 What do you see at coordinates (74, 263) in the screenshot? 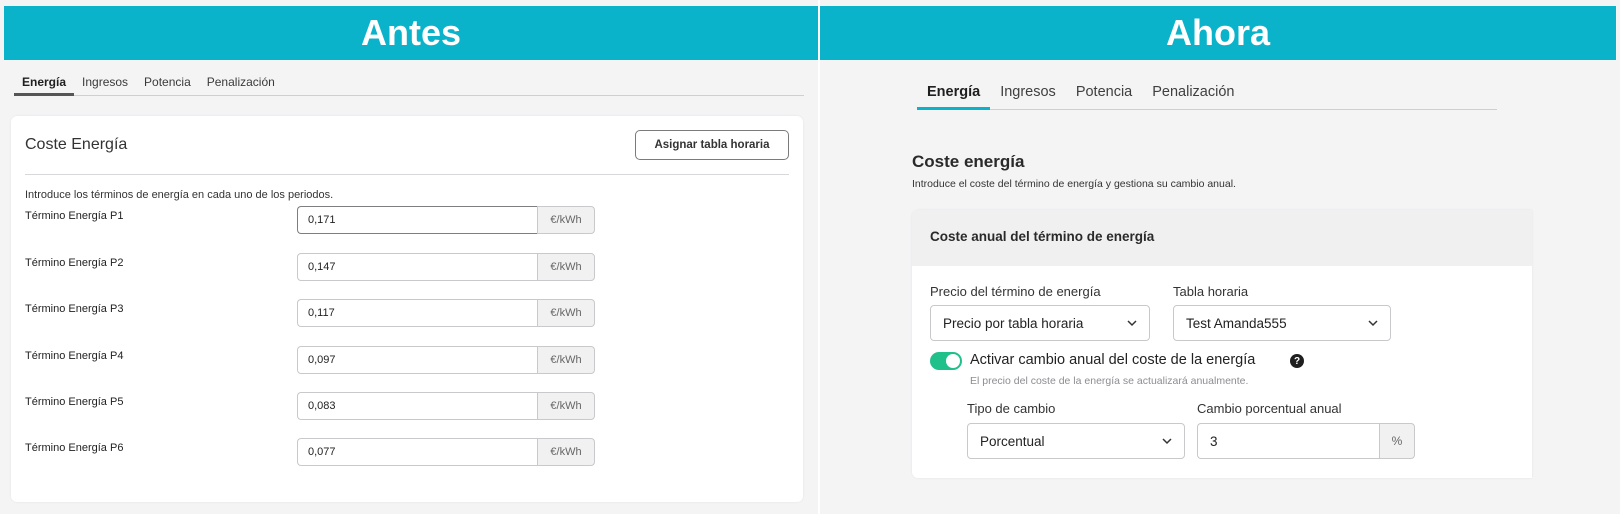
I see `energy-term-label: Término Energía P2` at bounding box center [74, 263].